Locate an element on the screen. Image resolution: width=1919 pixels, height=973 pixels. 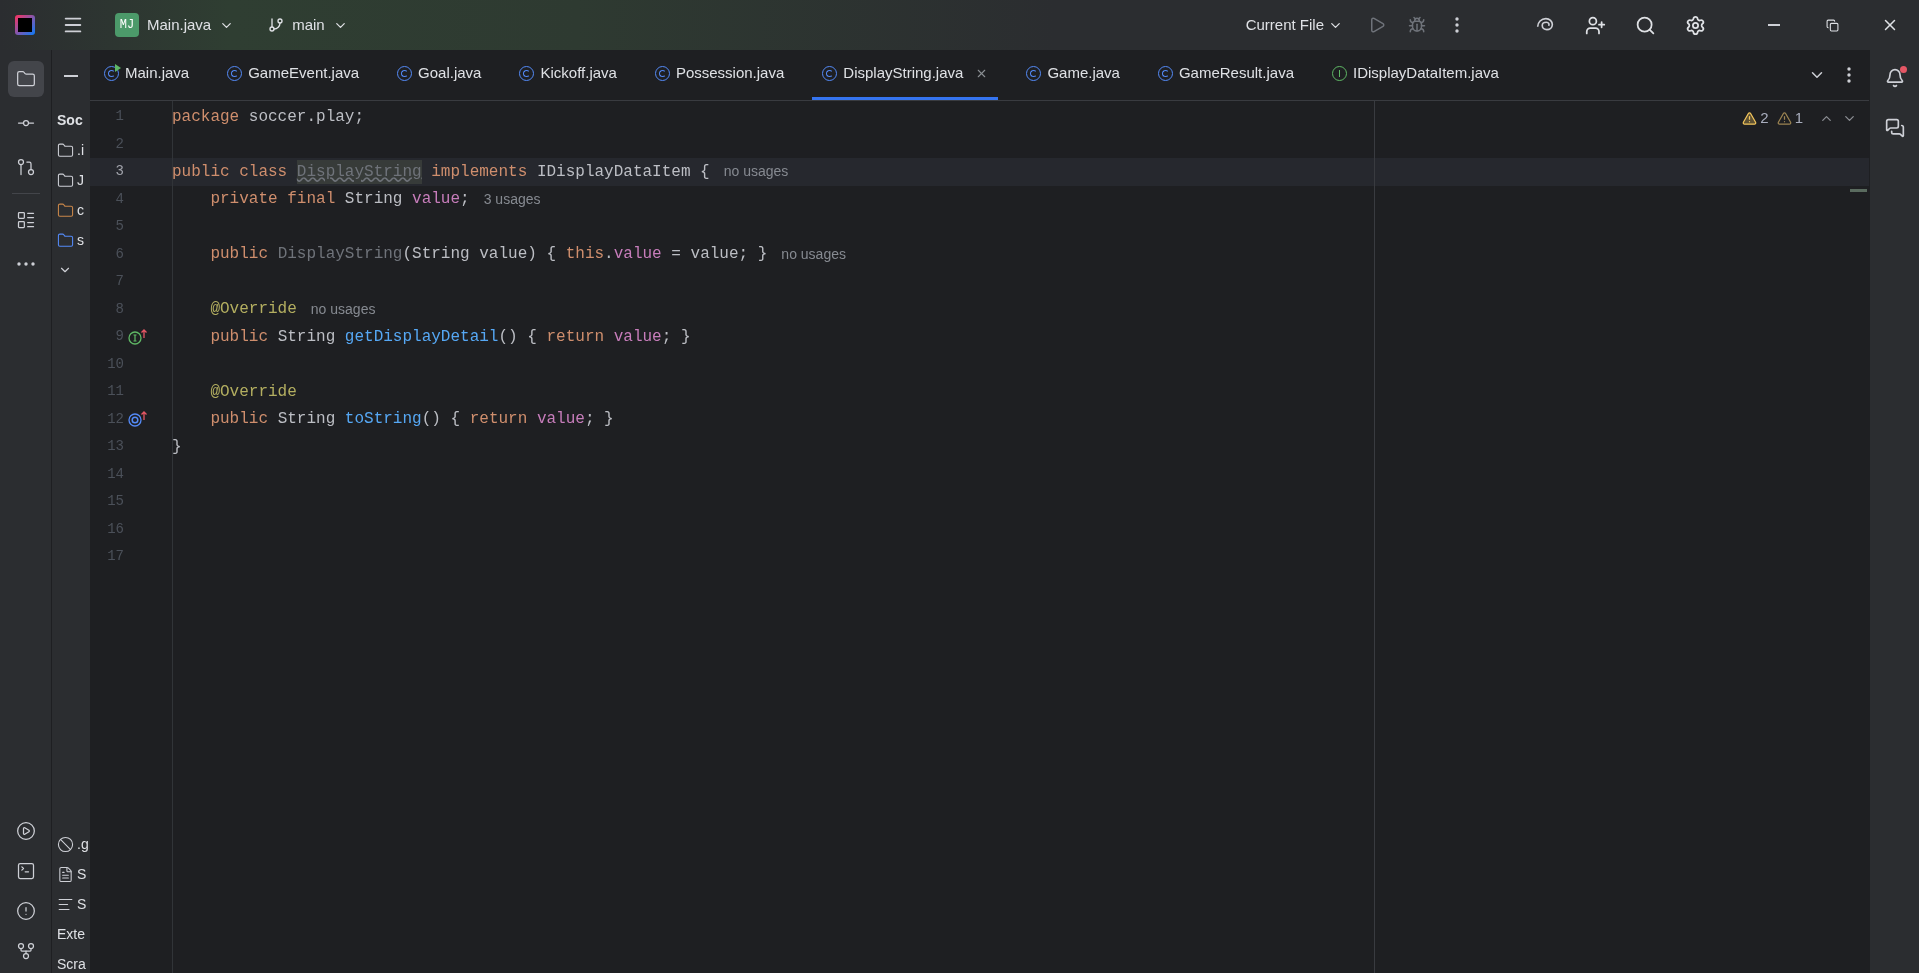
implements-method-icon is located at coordinates (138, 336).